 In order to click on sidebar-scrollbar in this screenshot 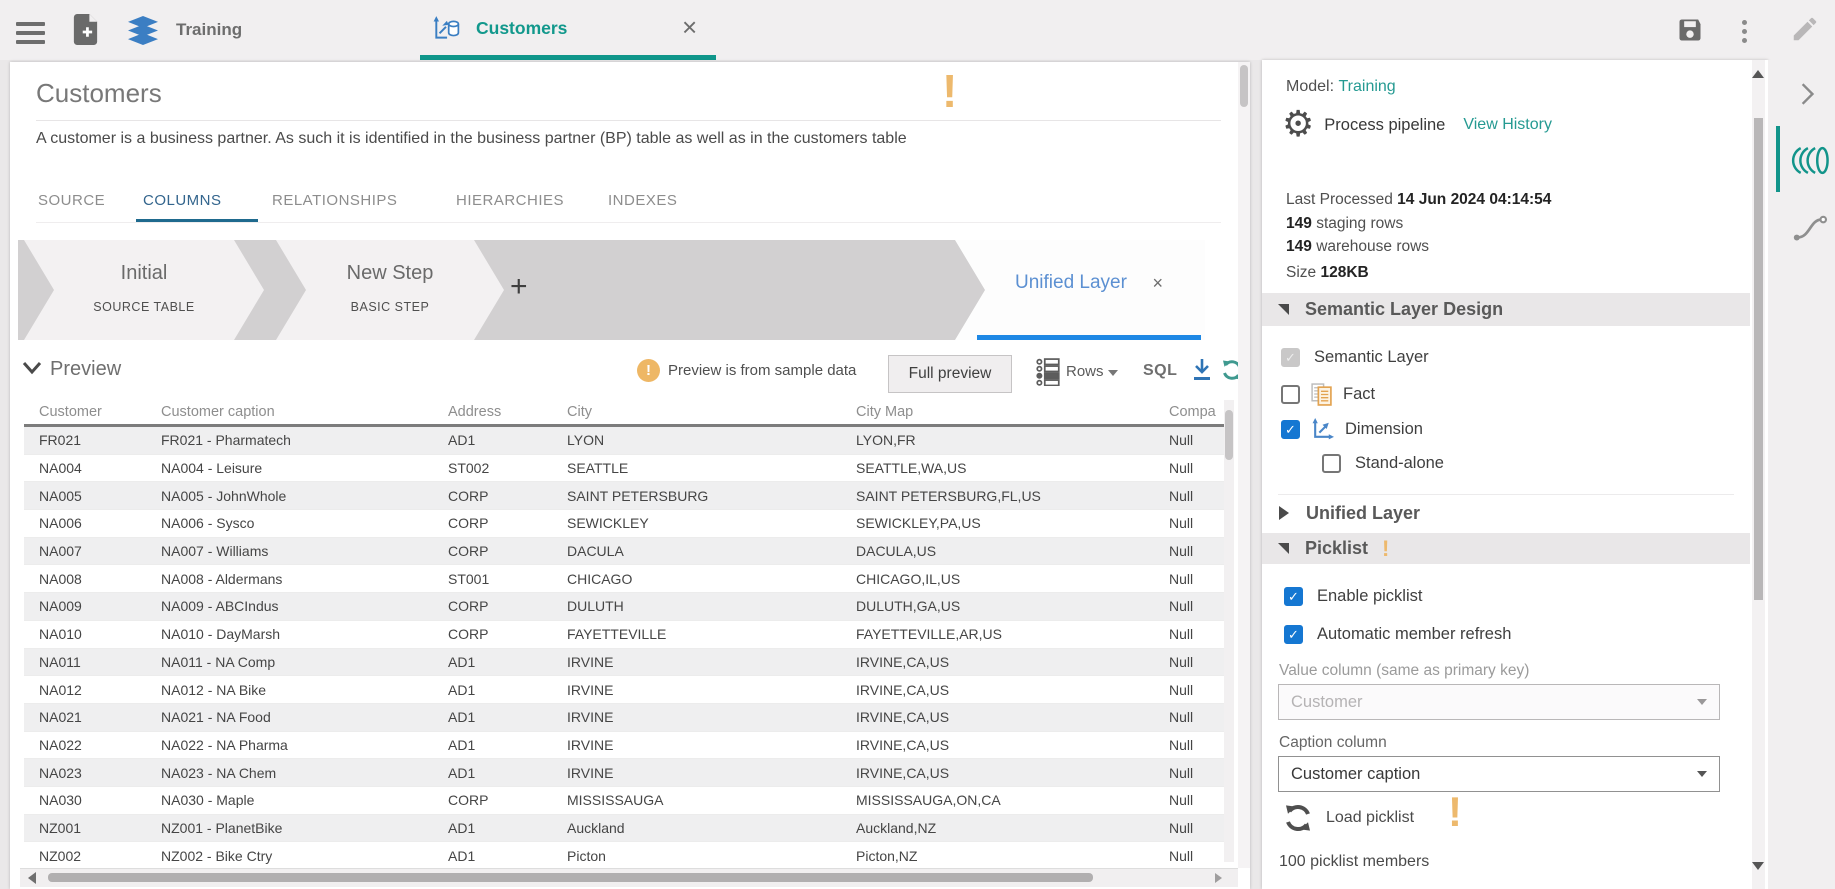, I will do `click(1758, 474)`.